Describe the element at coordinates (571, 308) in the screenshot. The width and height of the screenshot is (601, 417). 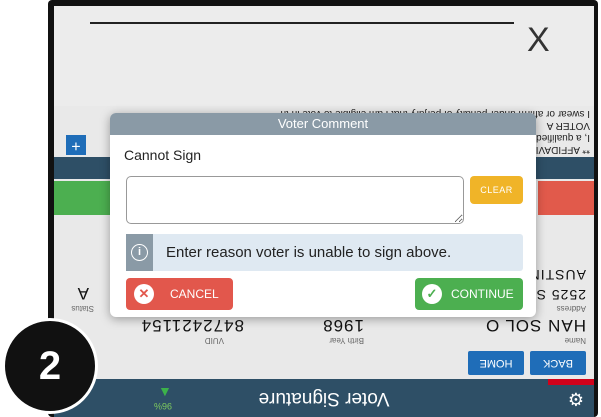
I see `address-label: Address` at that location.